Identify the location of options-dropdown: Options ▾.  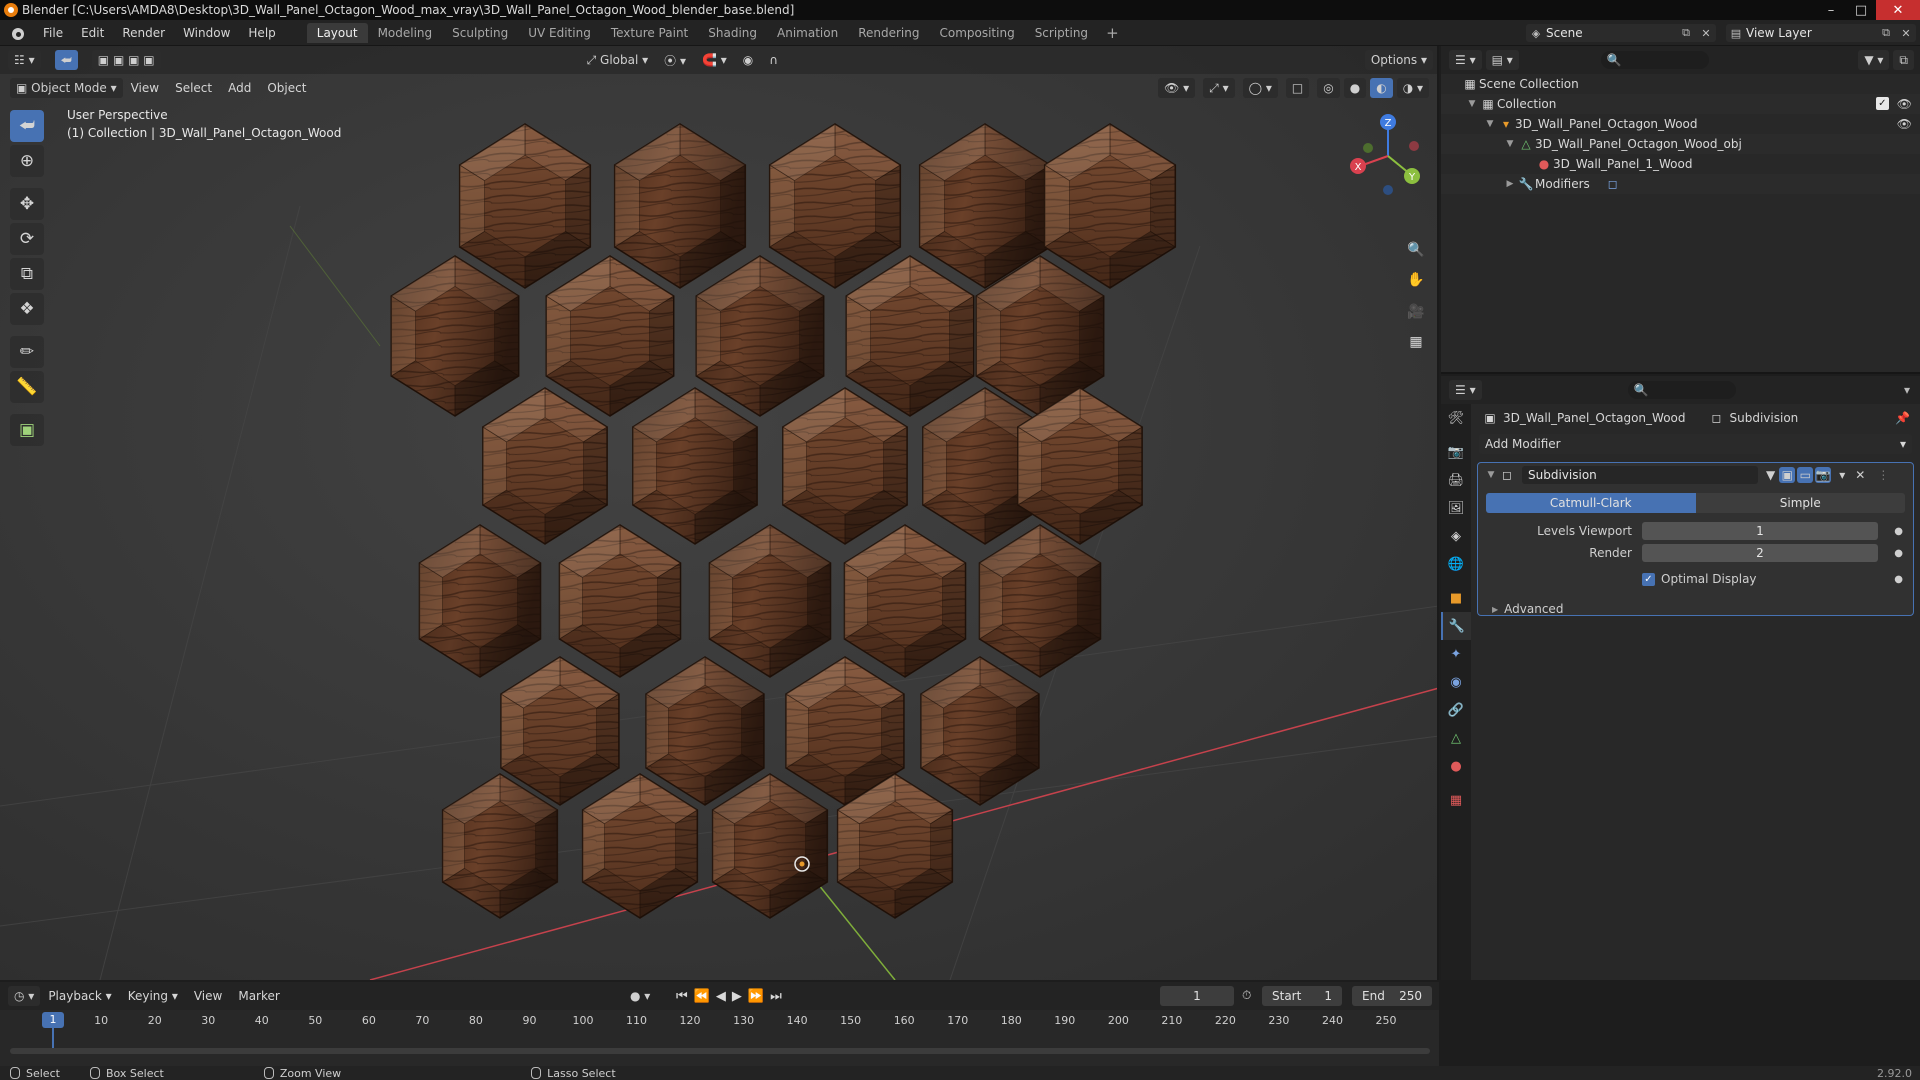
(1398, 60).